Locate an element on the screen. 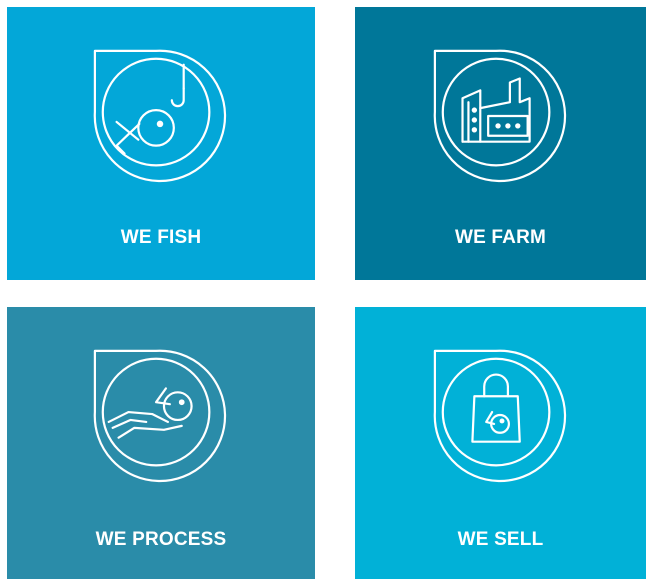 The image size is (653, 579). hand-holding-fish-icon is located at coordinates (161, 417).